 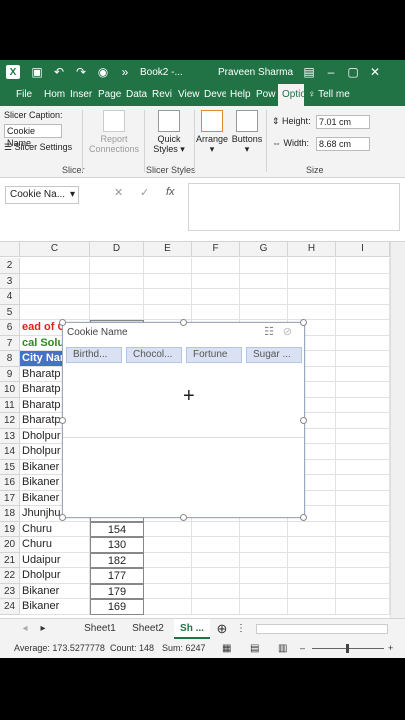 What do you see at coordinates (117, 249) in the screenshot?
I see `column-header: D` at bounding box center [117, 249].